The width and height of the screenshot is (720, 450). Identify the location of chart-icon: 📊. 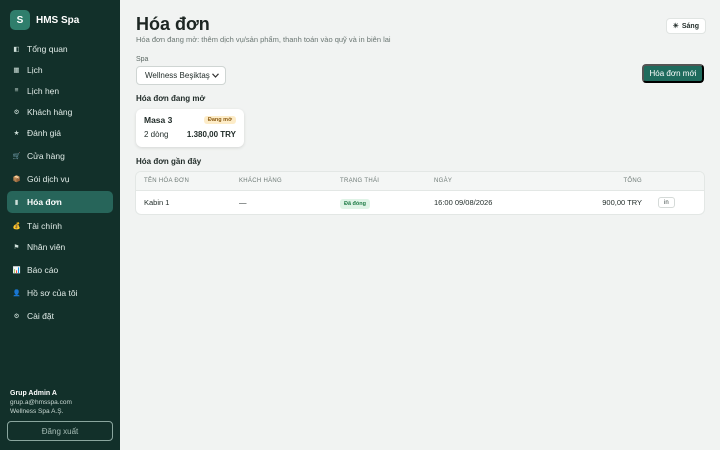
(16, 270).